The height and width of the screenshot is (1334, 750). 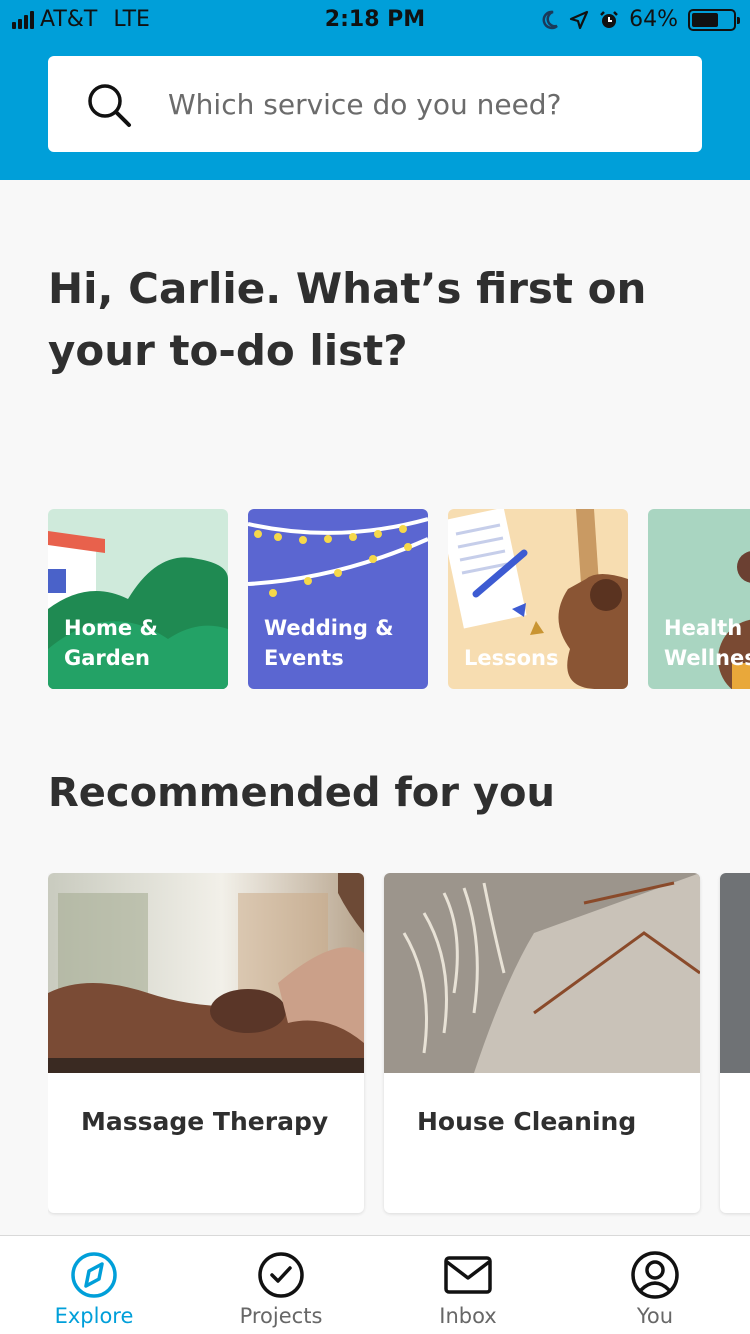 I want to click on header: AT&T LTE 2:18 PM 64%, so click(x=375, y=90).